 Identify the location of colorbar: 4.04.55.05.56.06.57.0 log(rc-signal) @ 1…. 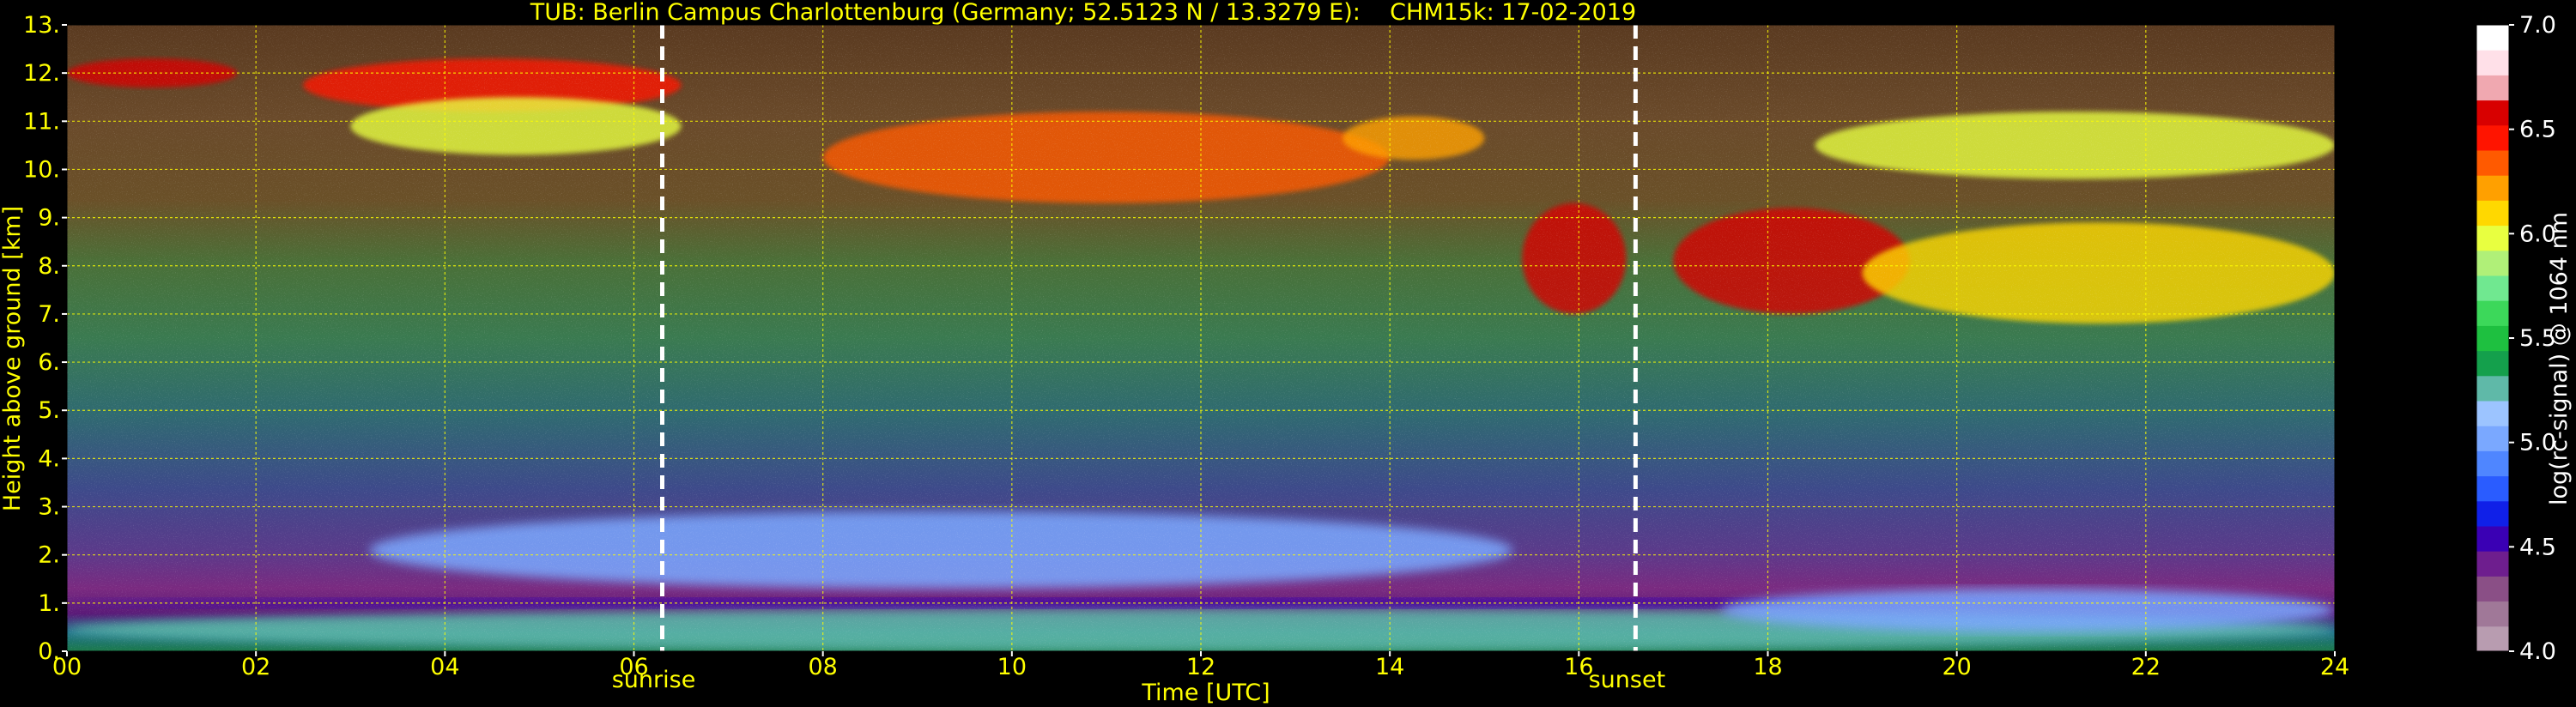
(2524, 338).